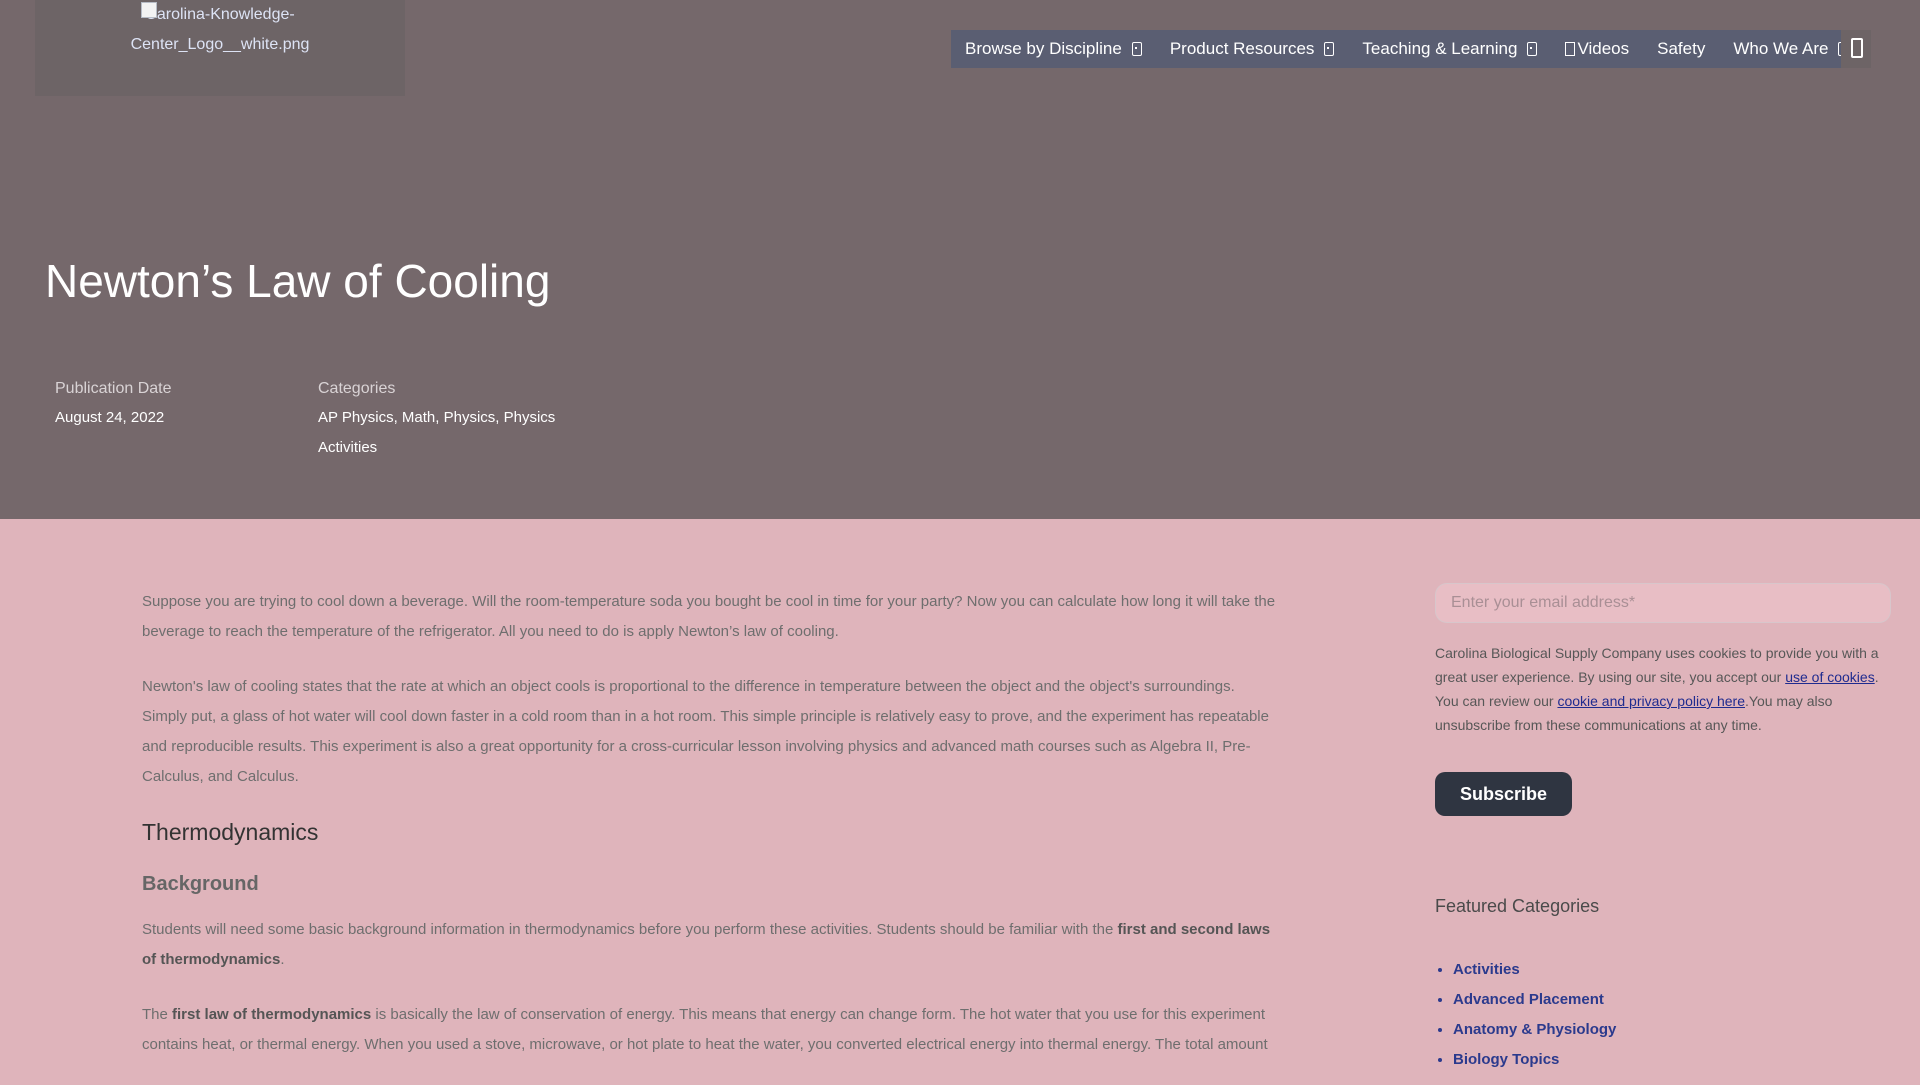  I want to click on publication-date: August 24, 2022, so click(110, 417).